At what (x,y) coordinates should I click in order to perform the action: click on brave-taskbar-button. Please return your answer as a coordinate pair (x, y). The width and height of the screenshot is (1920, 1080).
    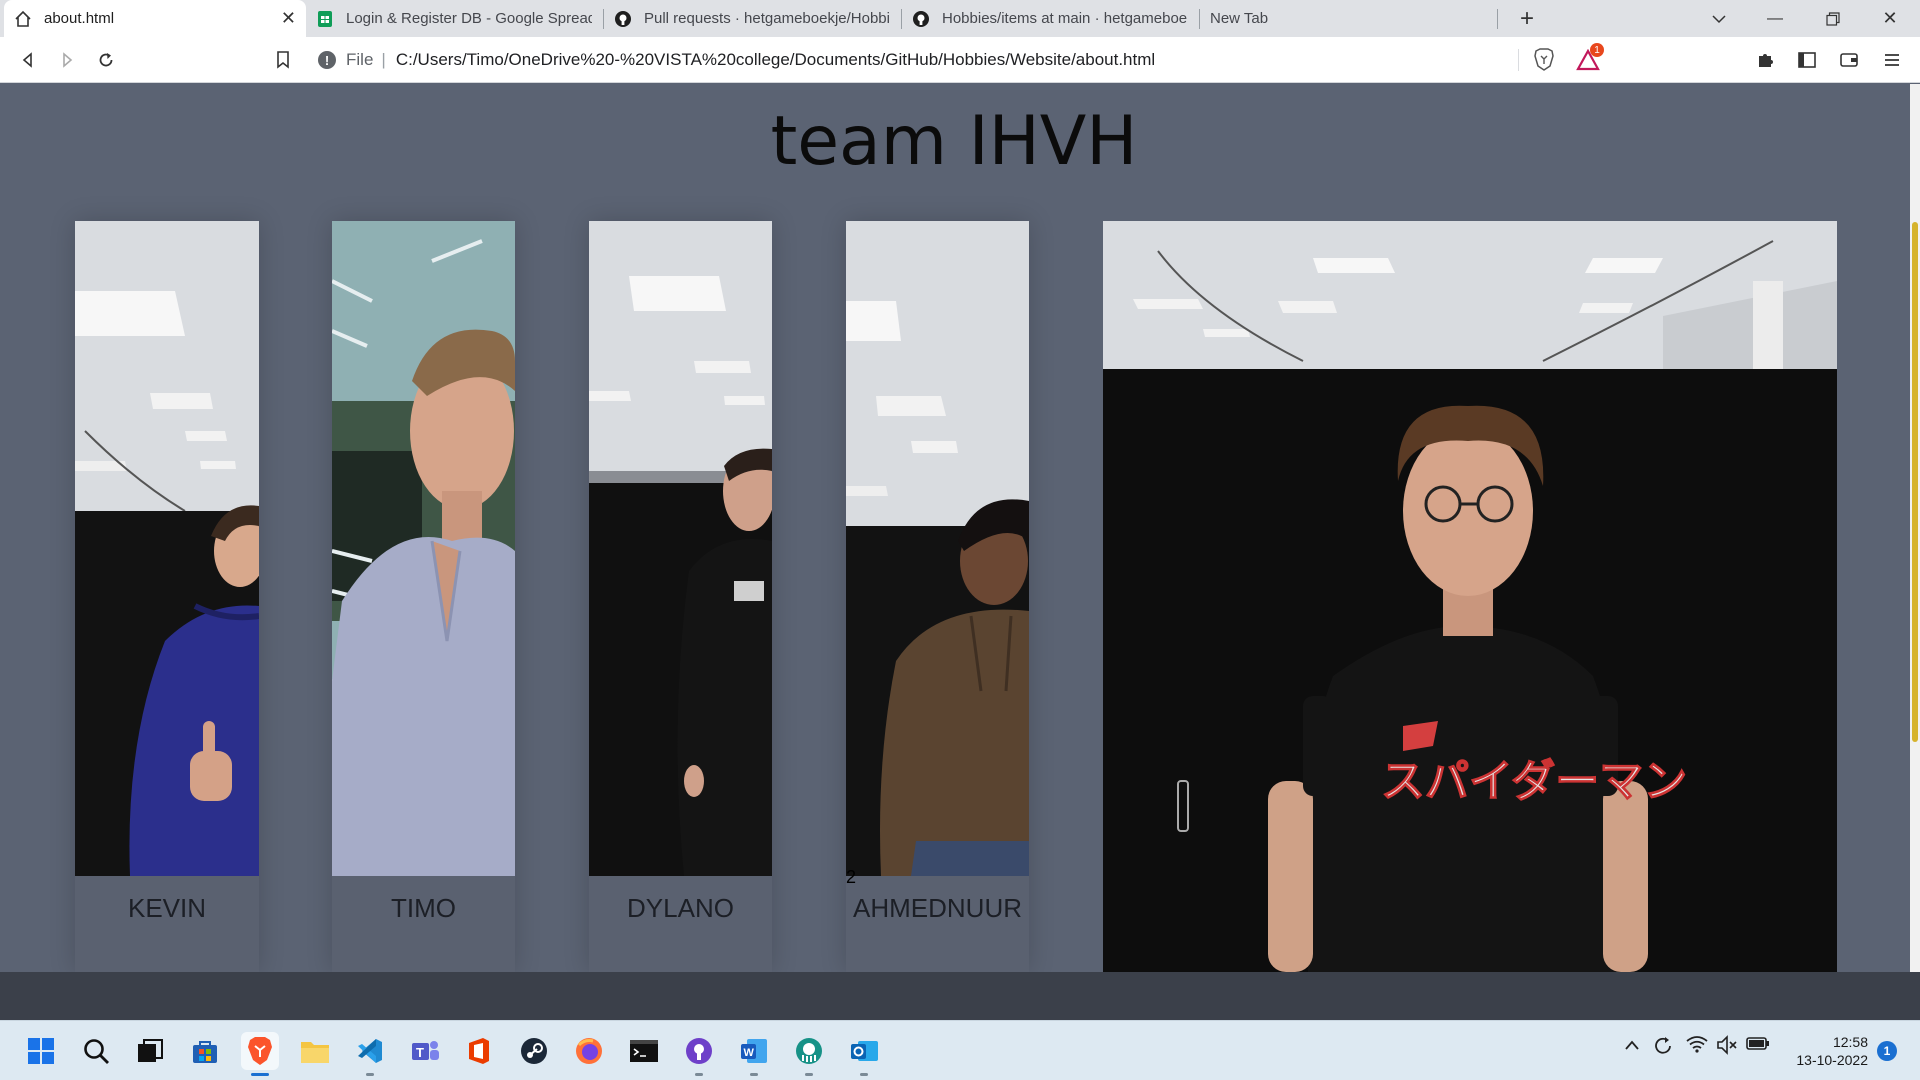
    Looking at the image, I should click on (260, 1054).